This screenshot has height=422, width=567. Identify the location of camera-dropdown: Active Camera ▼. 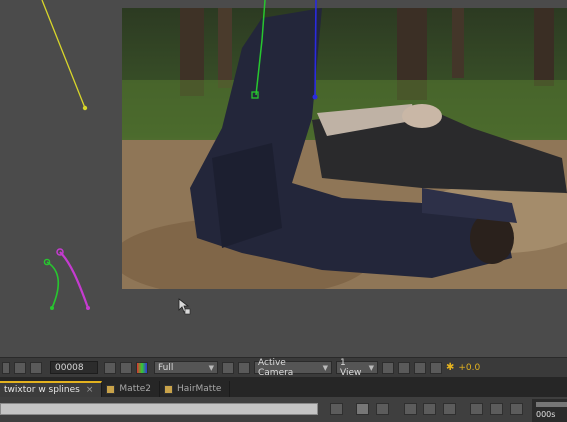
(293, 368).